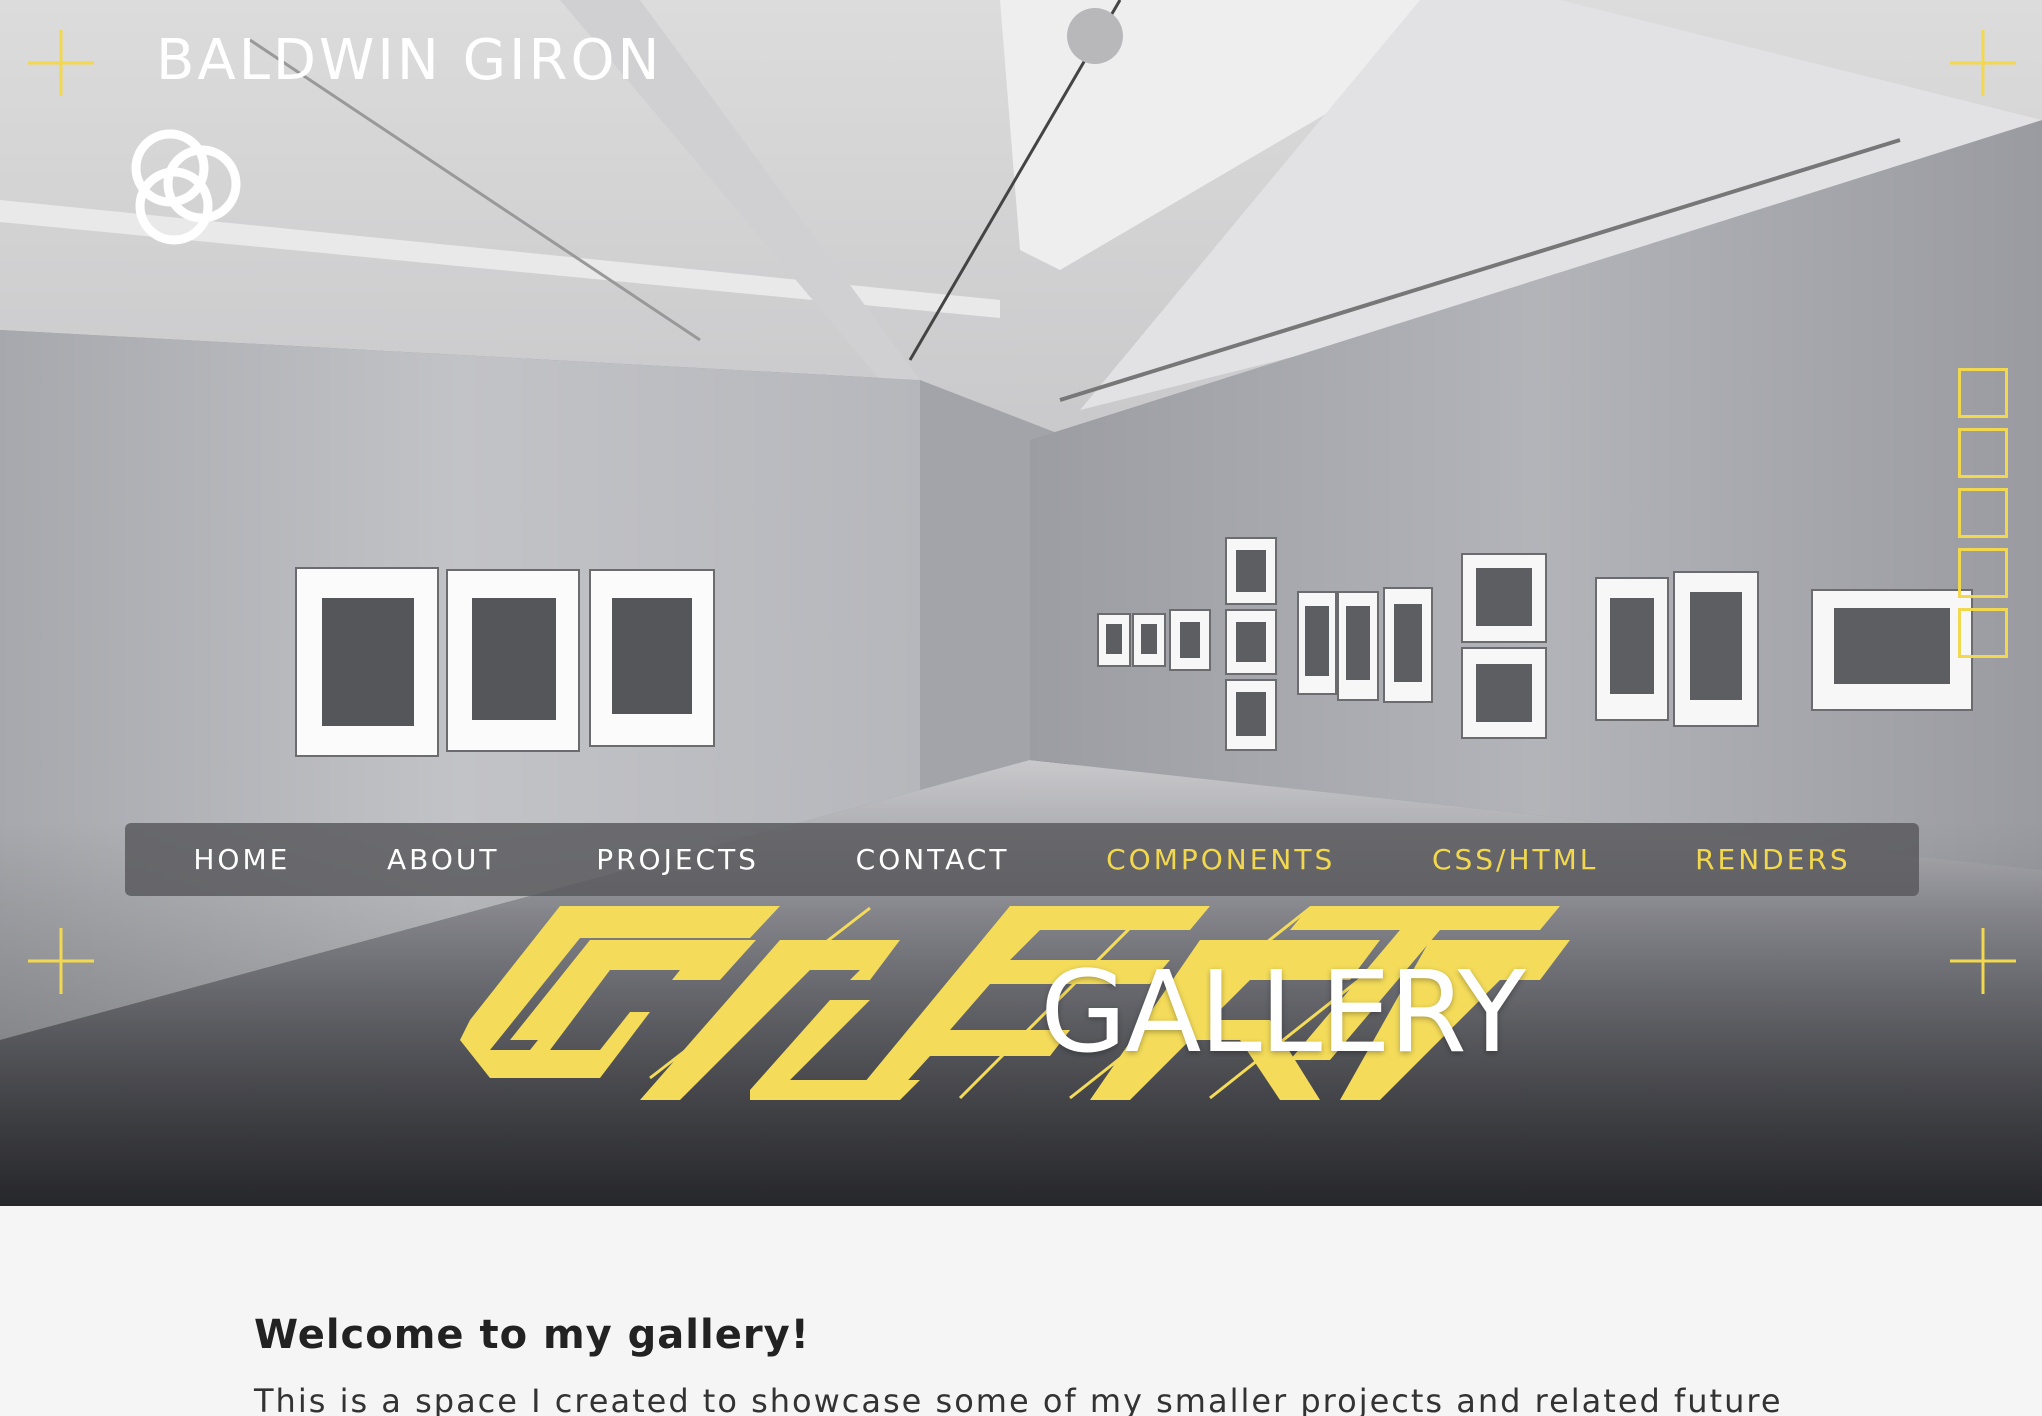 This screenshot has width=2042, height=1416. I want to click on brand-name: BALDWIN GIRON, so click(409, 60).